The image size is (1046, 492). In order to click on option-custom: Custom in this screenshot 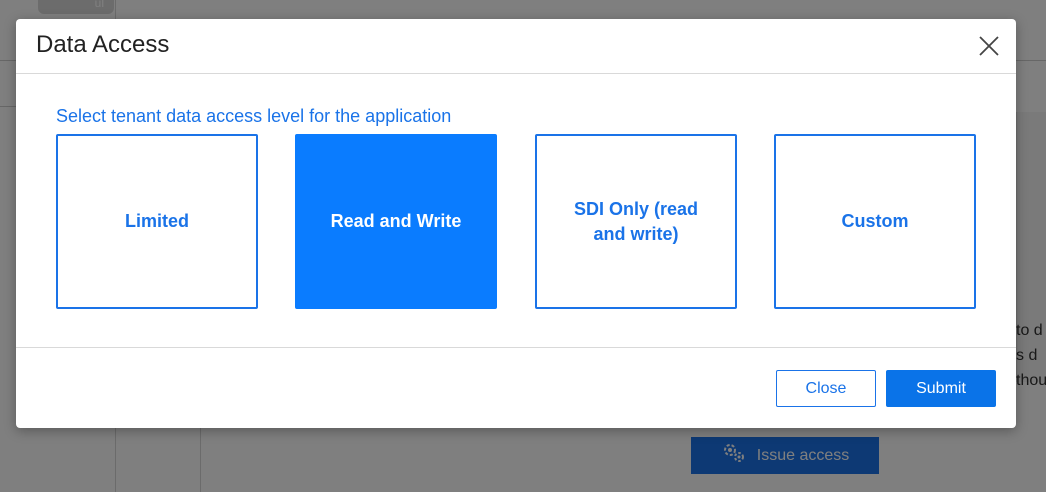, I will do `click(875, 221)`.